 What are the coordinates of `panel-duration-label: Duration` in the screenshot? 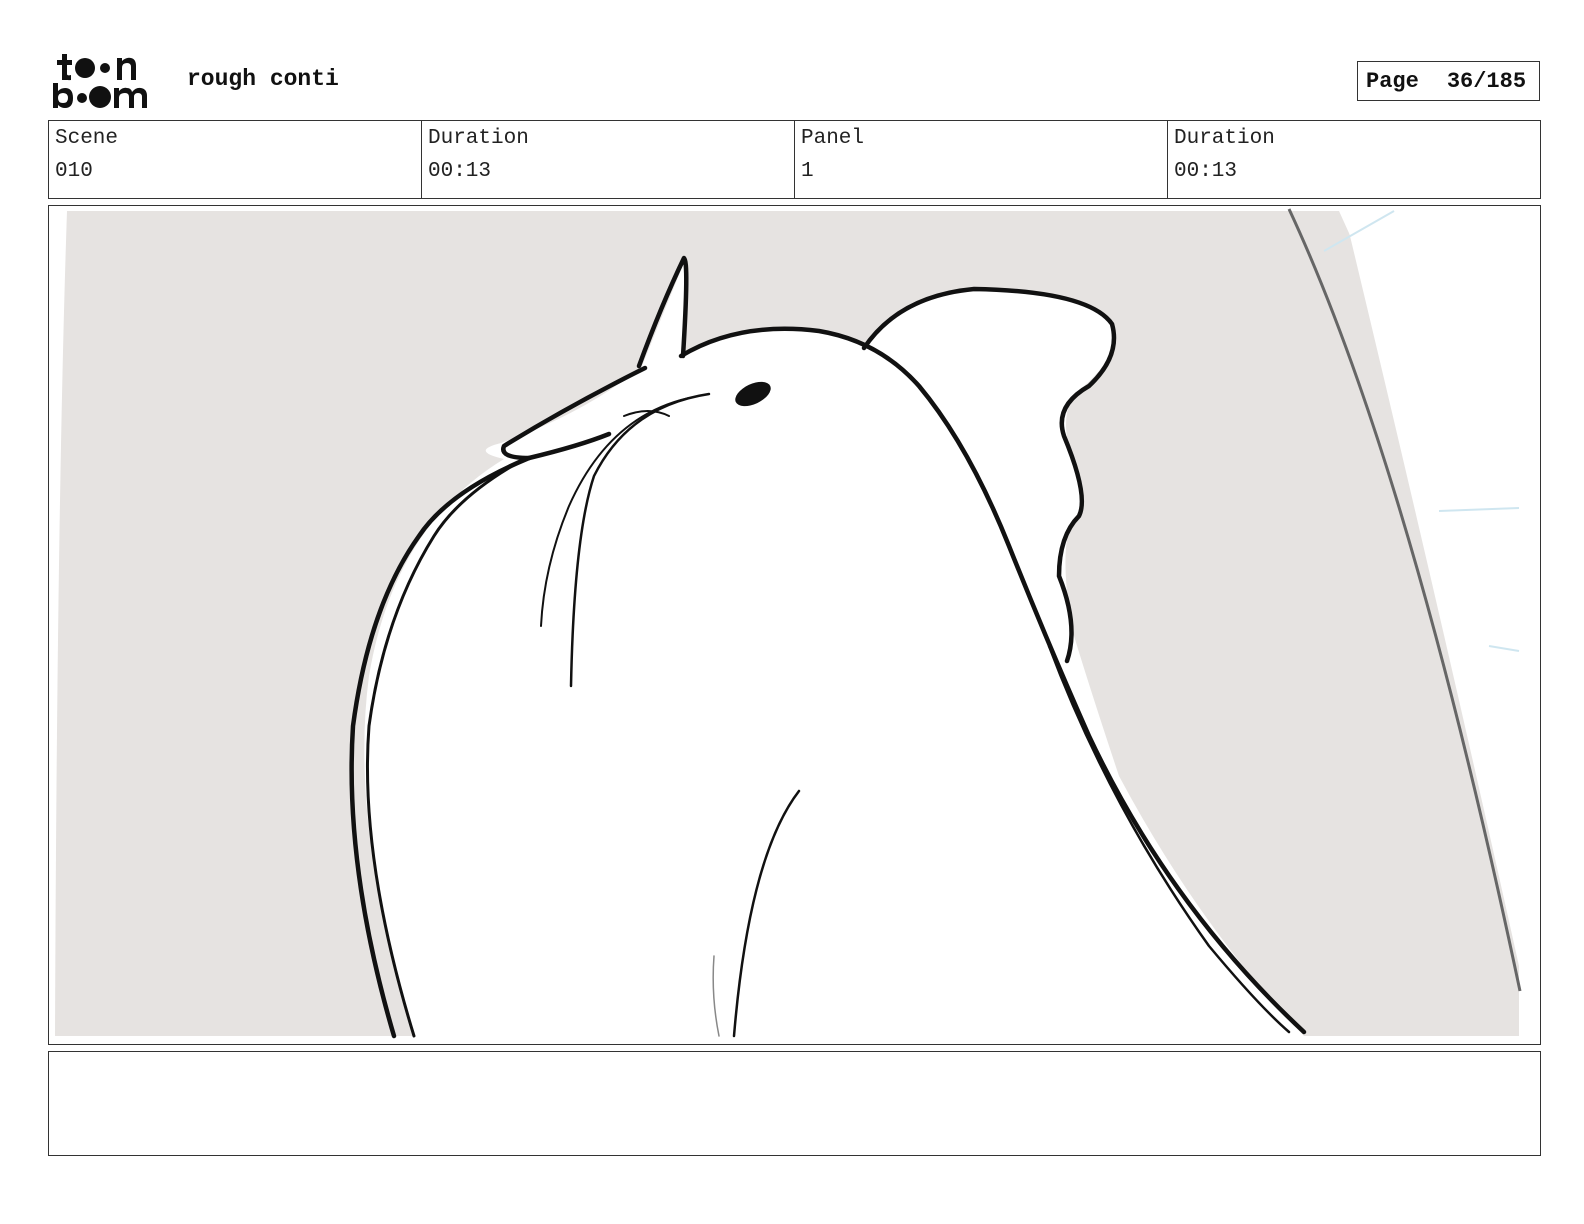 It's located at (1224, 138).